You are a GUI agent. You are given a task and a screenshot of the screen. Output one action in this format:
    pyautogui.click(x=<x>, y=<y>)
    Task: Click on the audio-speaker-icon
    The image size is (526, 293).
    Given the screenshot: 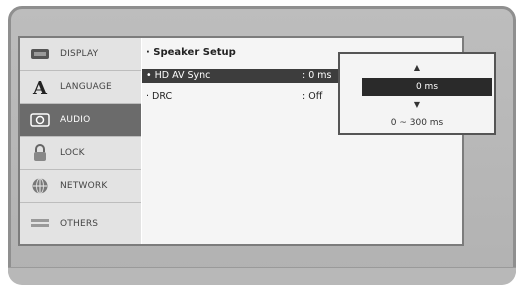 What is the action you would take?
    pyautogui.click(x=40, y=120)
    